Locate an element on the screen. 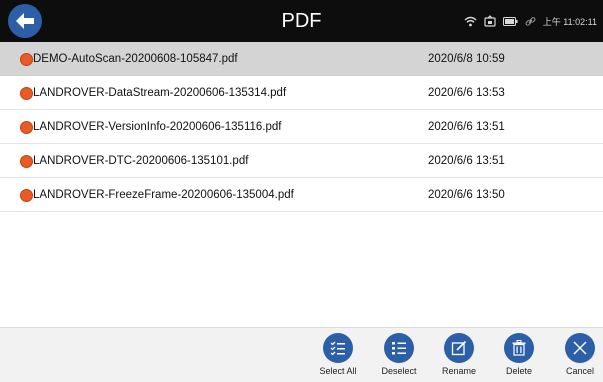  status-bar: 上午 11:02:11 is located at coordinates (530, 21).